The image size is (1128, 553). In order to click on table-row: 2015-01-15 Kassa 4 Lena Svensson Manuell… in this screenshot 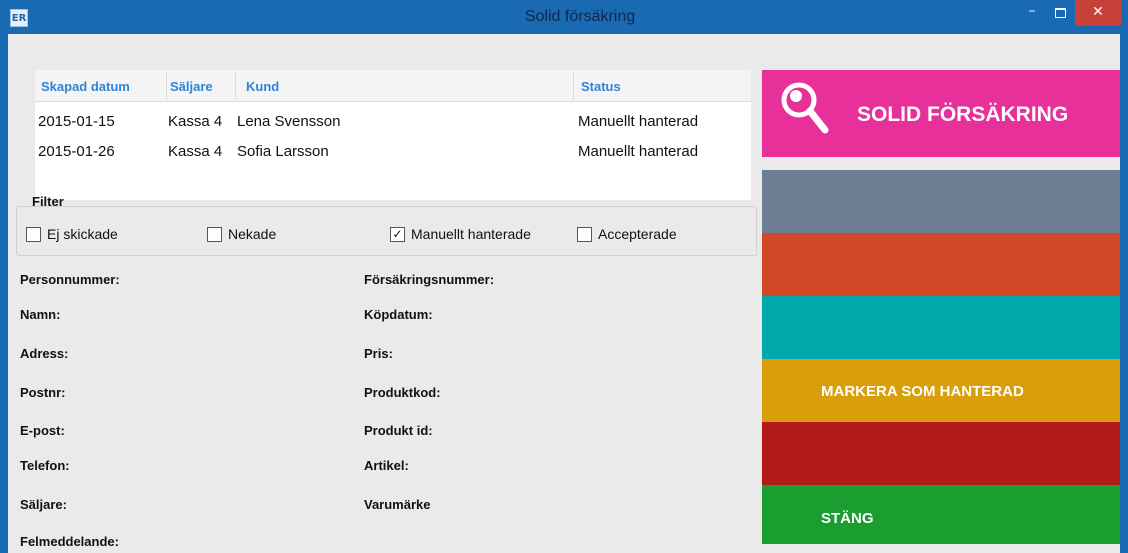, I will do `click(393, 122)`.